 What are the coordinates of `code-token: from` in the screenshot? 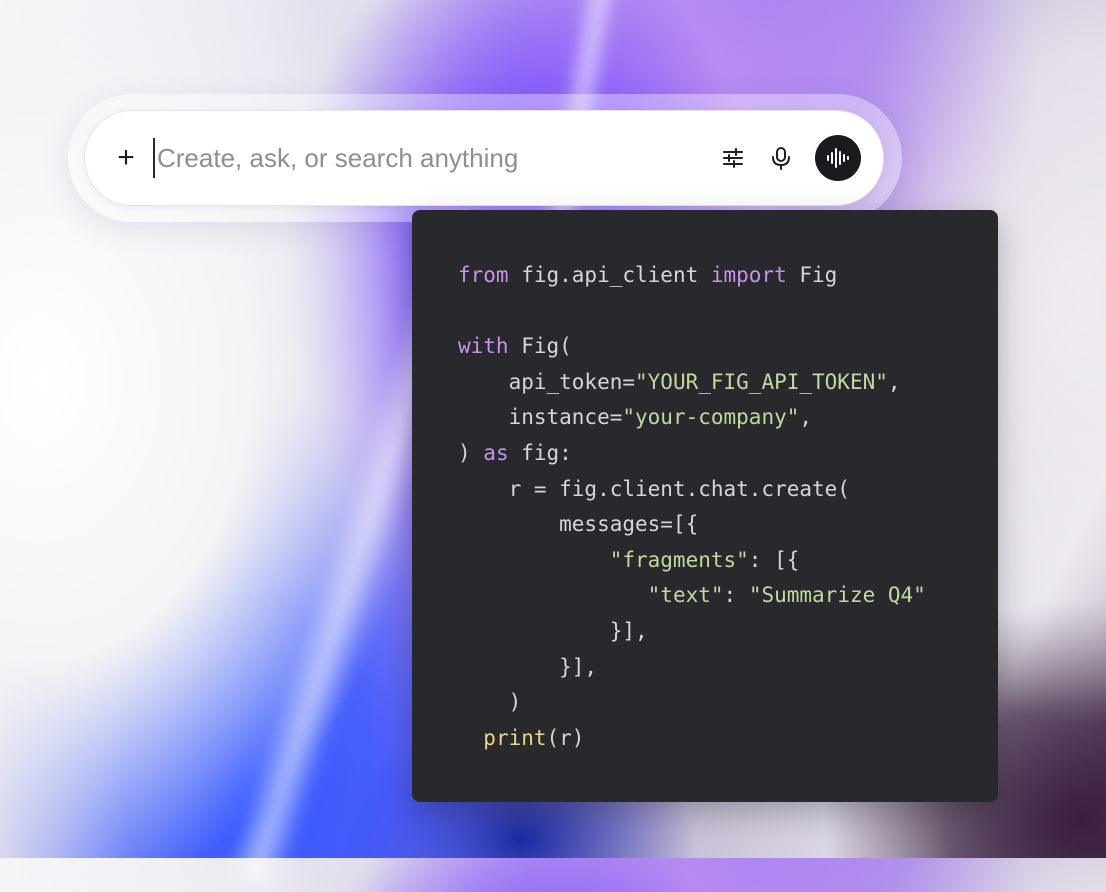 It's located at (483, 275).